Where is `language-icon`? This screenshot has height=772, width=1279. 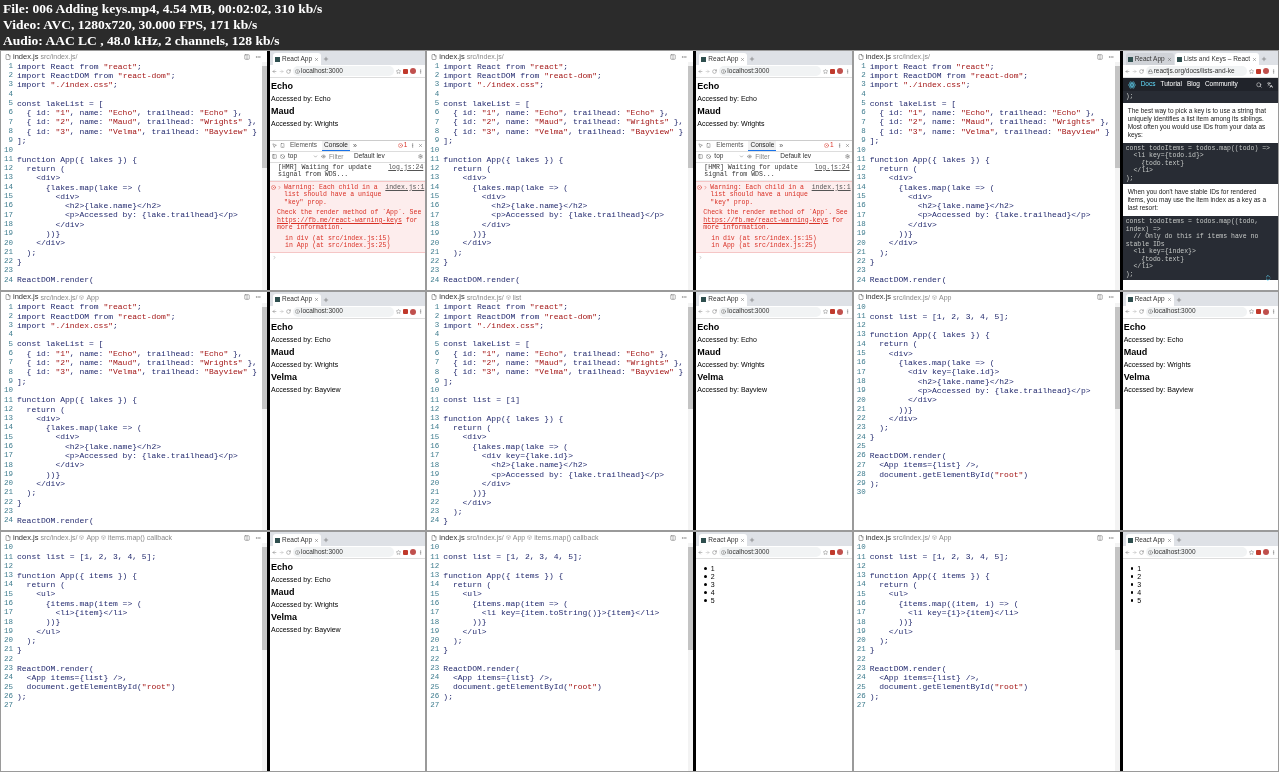 language-icon is located at coordinates (1270, 84).